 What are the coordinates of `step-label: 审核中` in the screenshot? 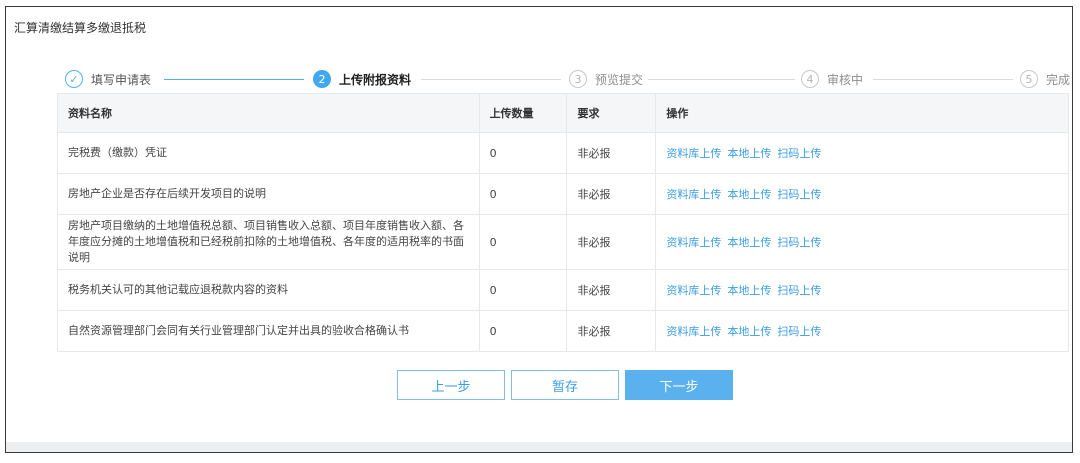 It's located at (845, 79).